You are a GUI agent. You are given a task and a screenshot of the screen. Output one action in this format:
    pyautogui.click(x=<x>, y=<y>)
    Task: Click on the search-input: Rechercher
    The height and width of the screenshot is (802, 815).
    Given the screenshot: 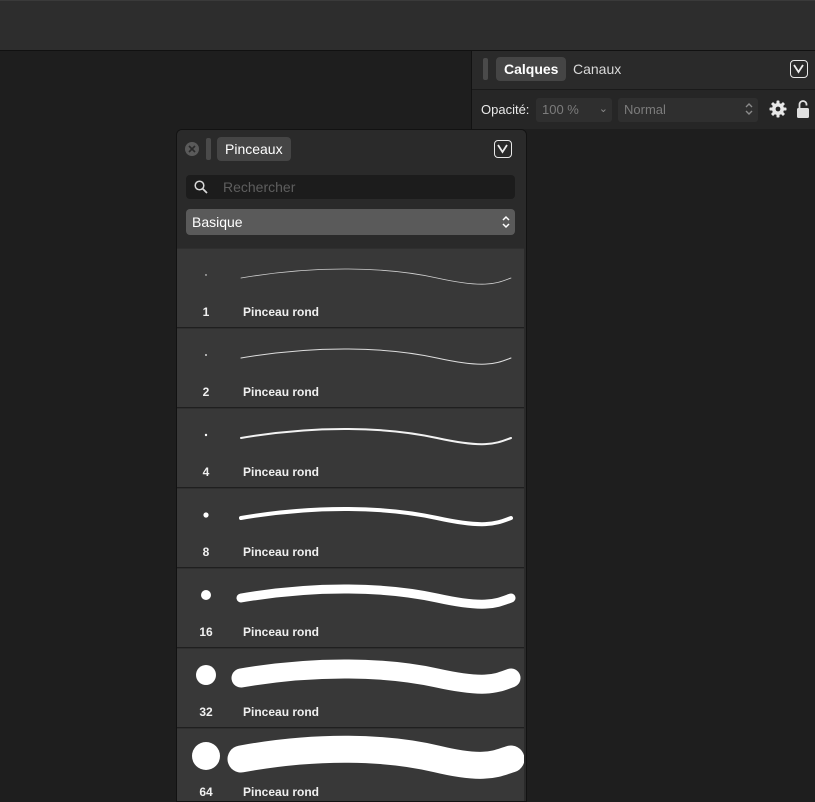 What is the action you would take?
    pyautogui.click(x=350, y=187)
    